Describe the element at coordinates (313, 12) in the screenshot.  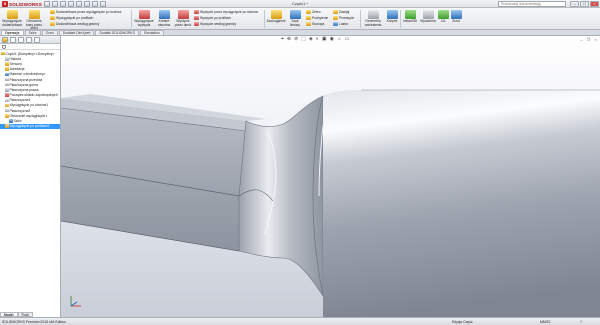
I see `rib-button: Żebro` at that location.